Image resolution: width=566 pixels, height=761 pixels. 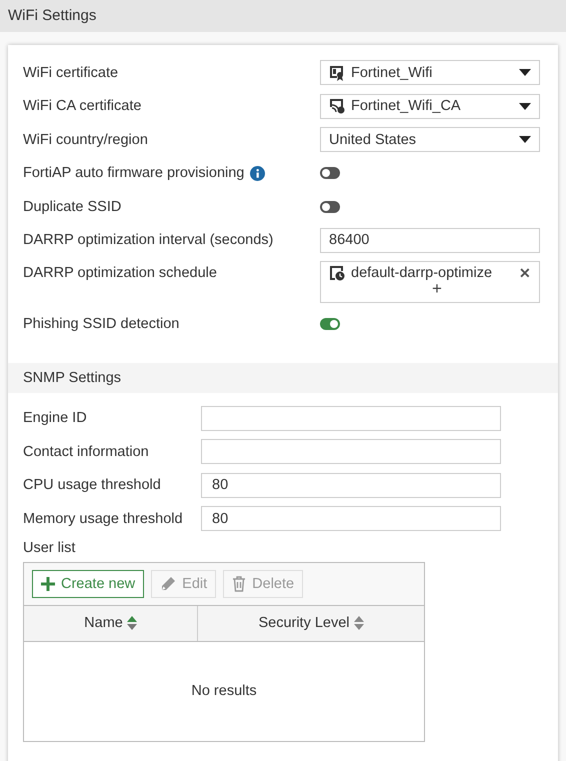 I want to click on field-label: Memory usage threshold, so click(x=103, y=518).